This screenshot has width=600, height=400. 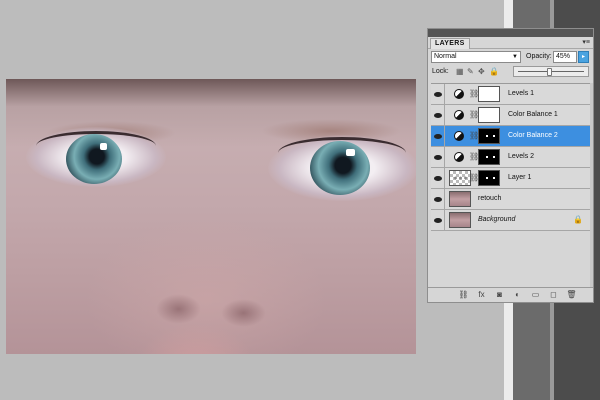 I want to click on layer-name: Color Balance 2, so click(x=533, y=135).